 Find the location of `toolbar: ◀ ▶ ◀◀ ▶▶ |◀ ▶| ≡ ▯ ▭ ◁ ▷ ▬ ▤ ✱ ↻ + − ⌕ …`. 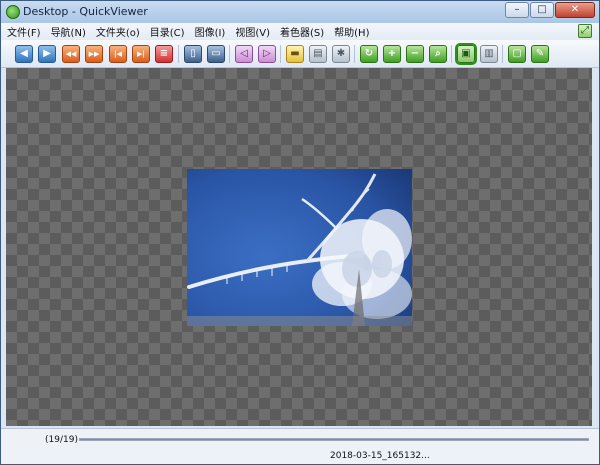

toolbar: ◀ ▶ ◀◀ ▶▶ |◀ ▶| ≡ ▯ ▭ ◁ ▷ ▬ ▤ ✱ ↻ + − ⌕ … is located at coordinates (300, 54).